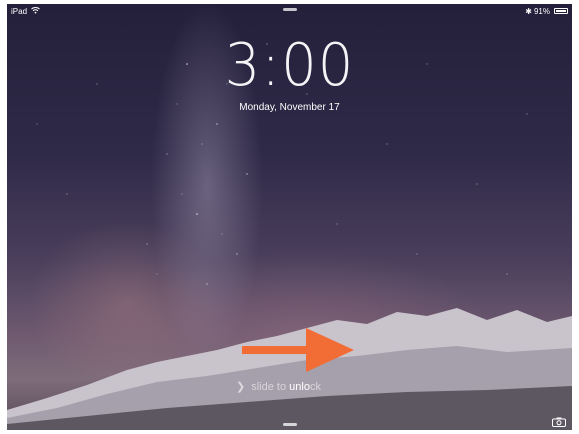  What do you see at coordinates (241, 387) in the screenshot?
I see `chevron-right-icon: ❯` at bounding box center [241, 387].